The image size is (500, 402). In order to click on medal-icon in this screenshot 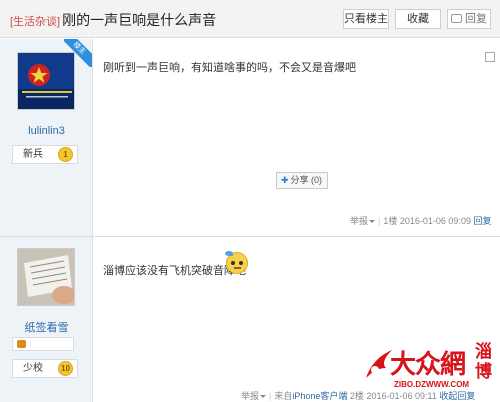, I will do `click(21, 344)`.